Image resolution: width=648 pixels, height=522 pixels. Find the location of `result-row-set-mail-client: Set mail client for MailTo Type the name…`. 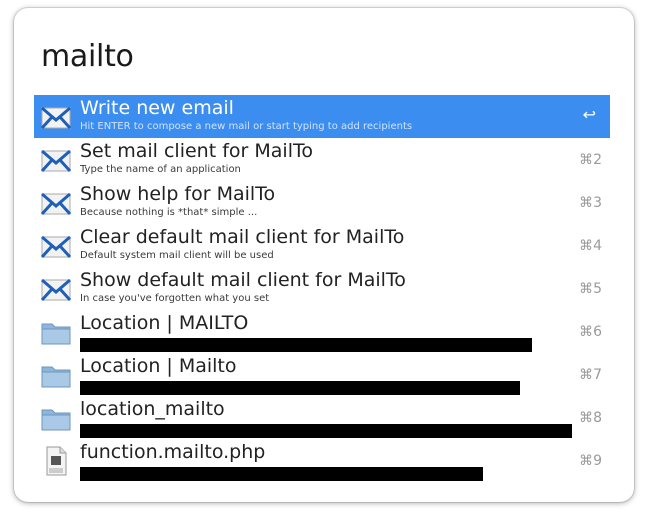

result-row-set-mail-client: Set mail client for MailTo Type the name… is located at coordinates (322, 159).